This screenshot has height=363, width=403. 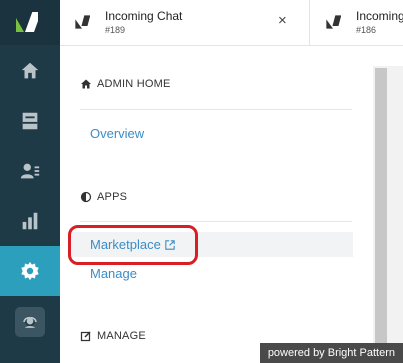 What do you see at coordinates (115, 30) in the screenshot?
I see `tab-ticket-number: #189` at bounding box center [115, 30].